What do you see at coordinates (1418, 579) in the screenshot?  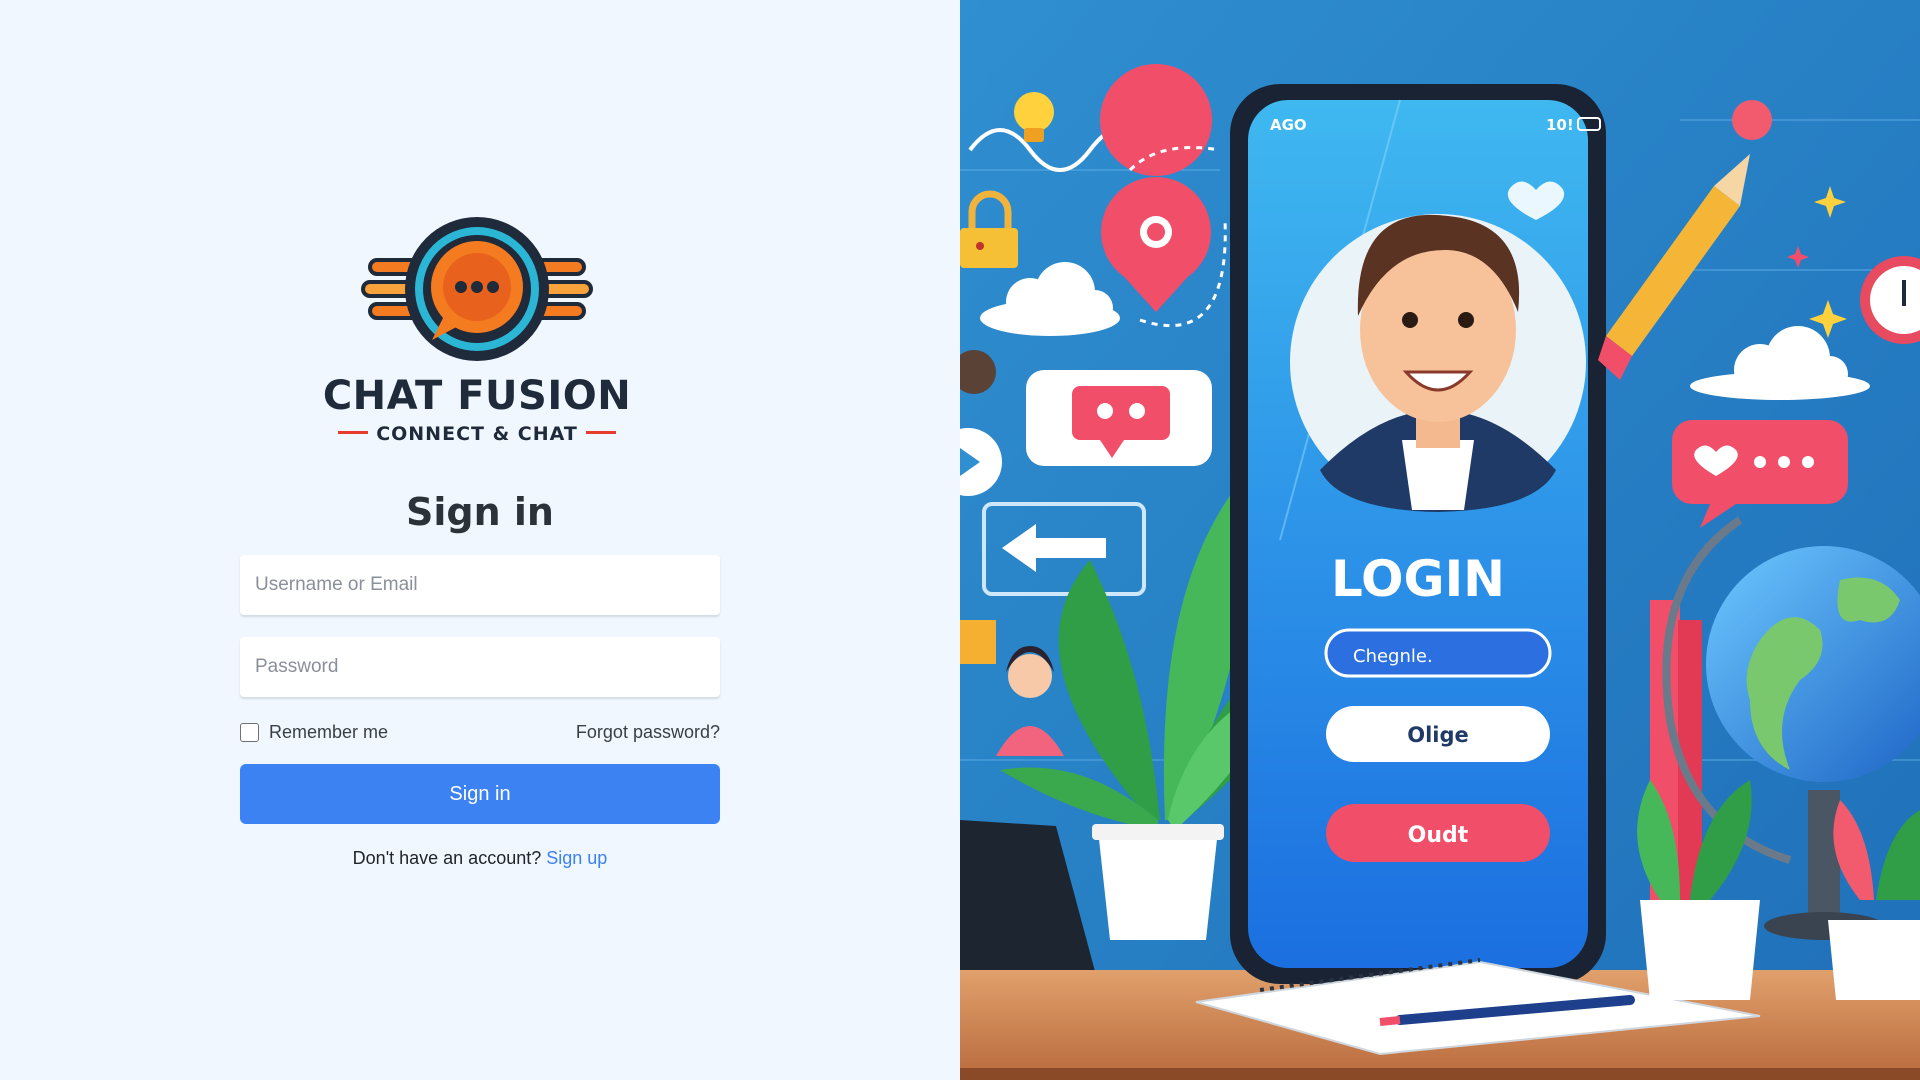 I see `illustration-login-heading: LOGIN` at bounding box center [1418, 579].